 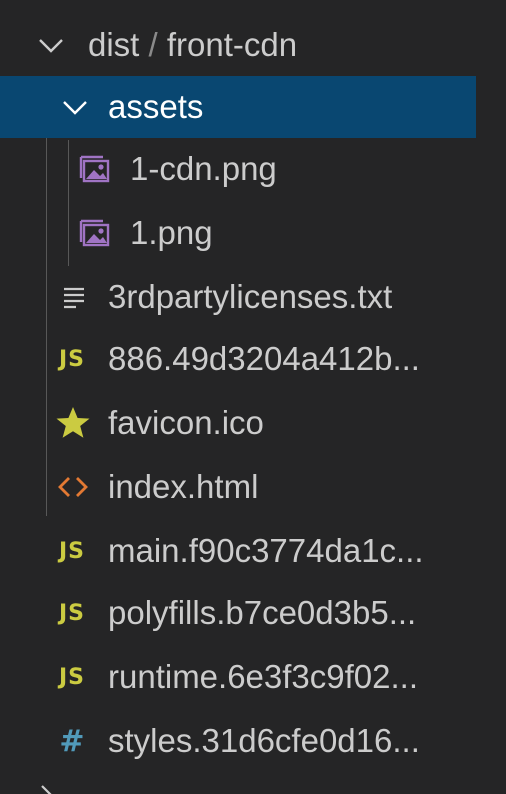 What do you see at coordinates (183, 486) in the screenshot?
I see `file-name: index.html` at bounding box center [183, 486].